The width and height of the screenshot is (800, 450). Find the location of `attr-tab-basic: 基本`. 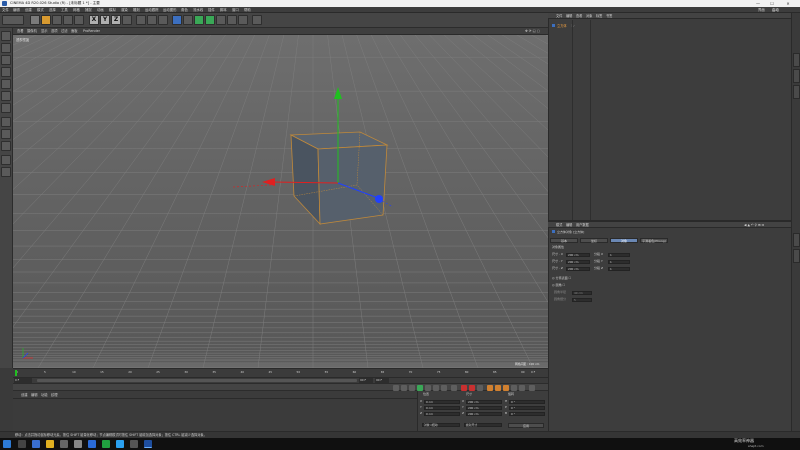

attr-tab-basic: 基本 is located at coordinates (564, 240).